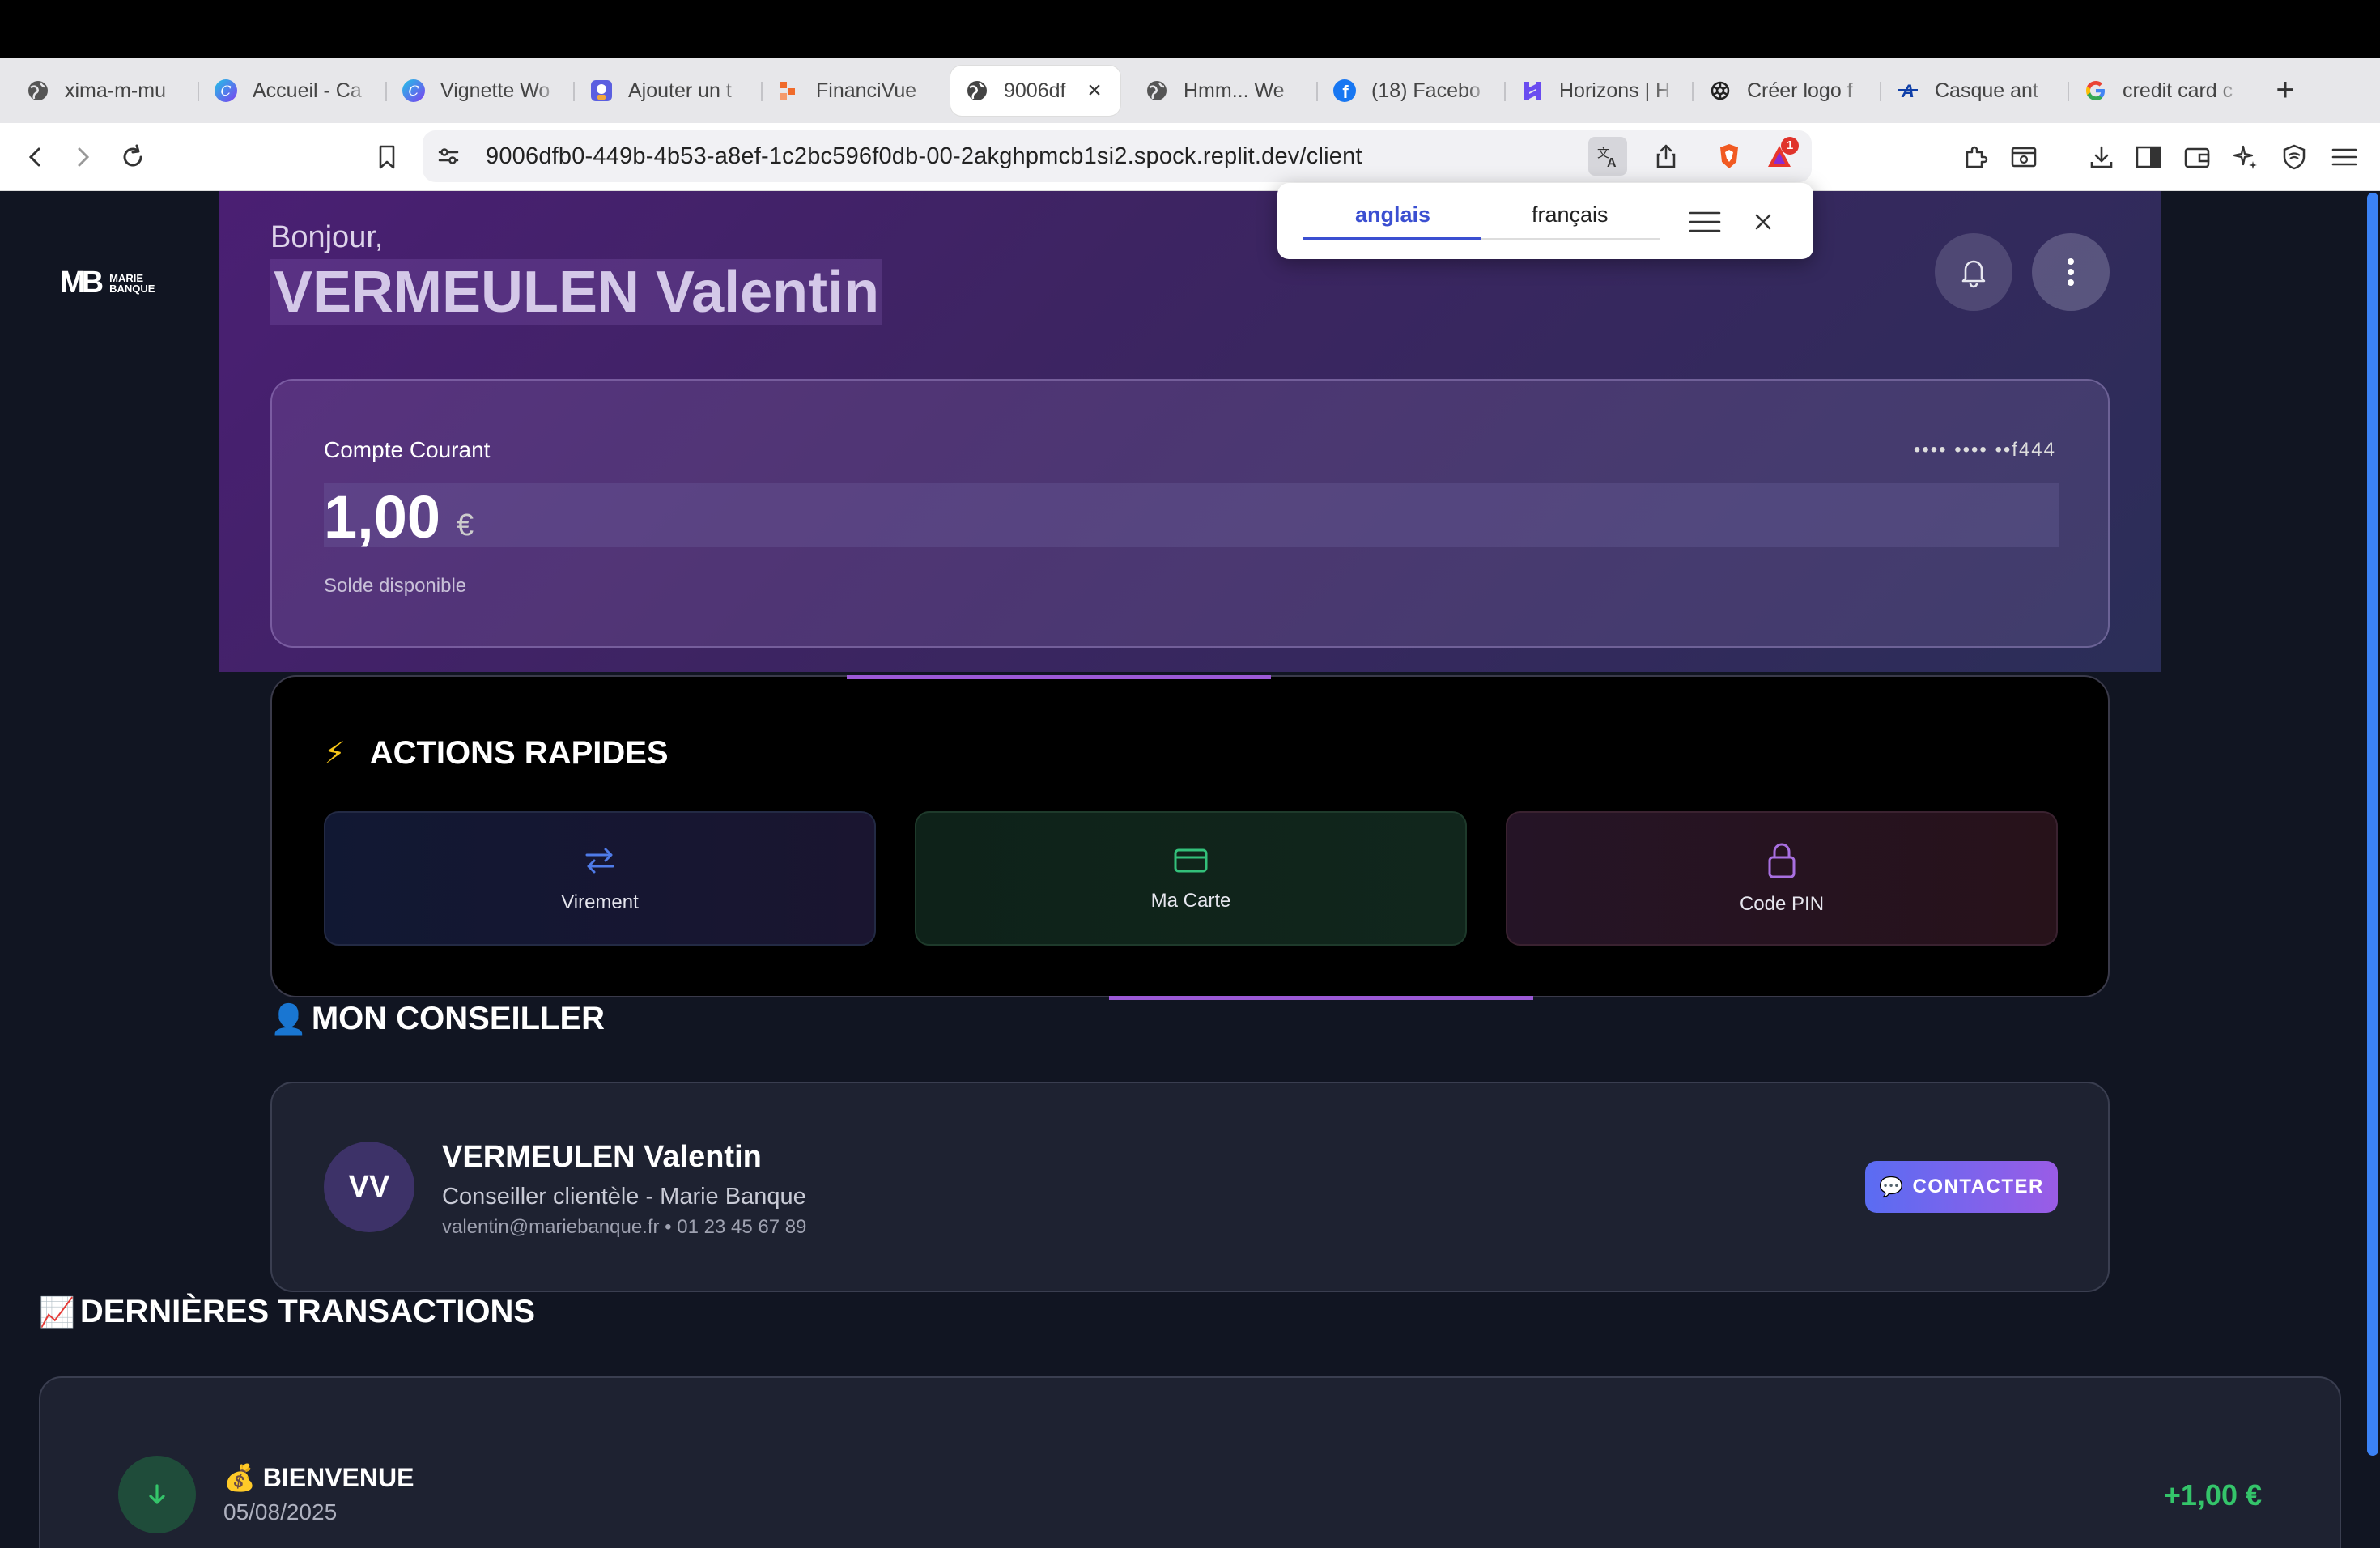  Describe the element at coordinates (132, 289) in the screenshot. I see `logo-text-line2: BANQUE` at that location.